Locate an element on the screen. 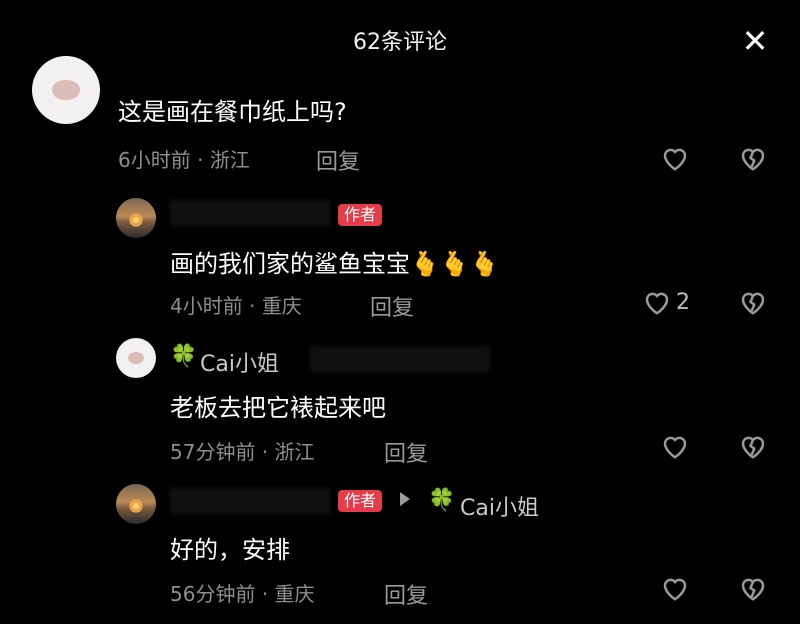 This screenshot has height=624, width=800. reply-arrow-icon is located at coordinates (405, 499).